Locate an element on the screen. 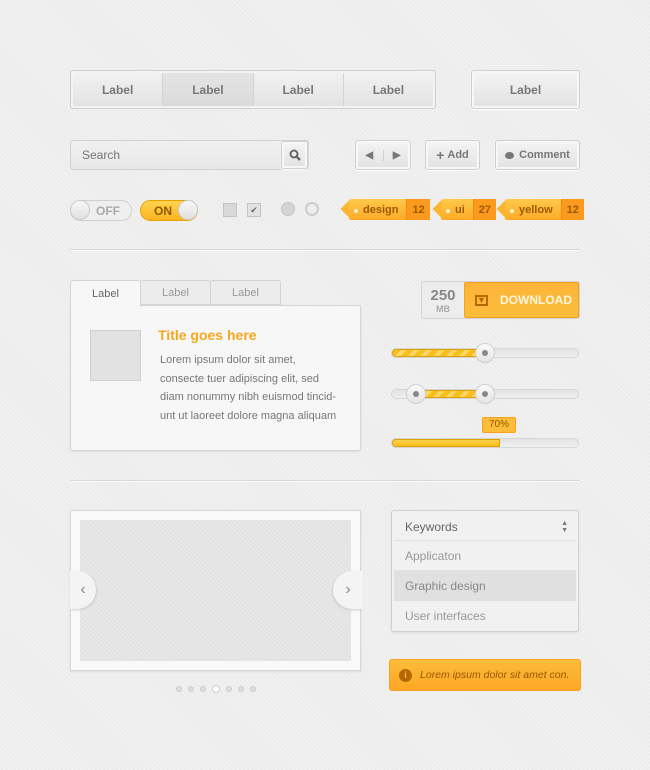 The height and width of the screenshot is (770, 650). slider-handle is located at coordinates (485, 353).